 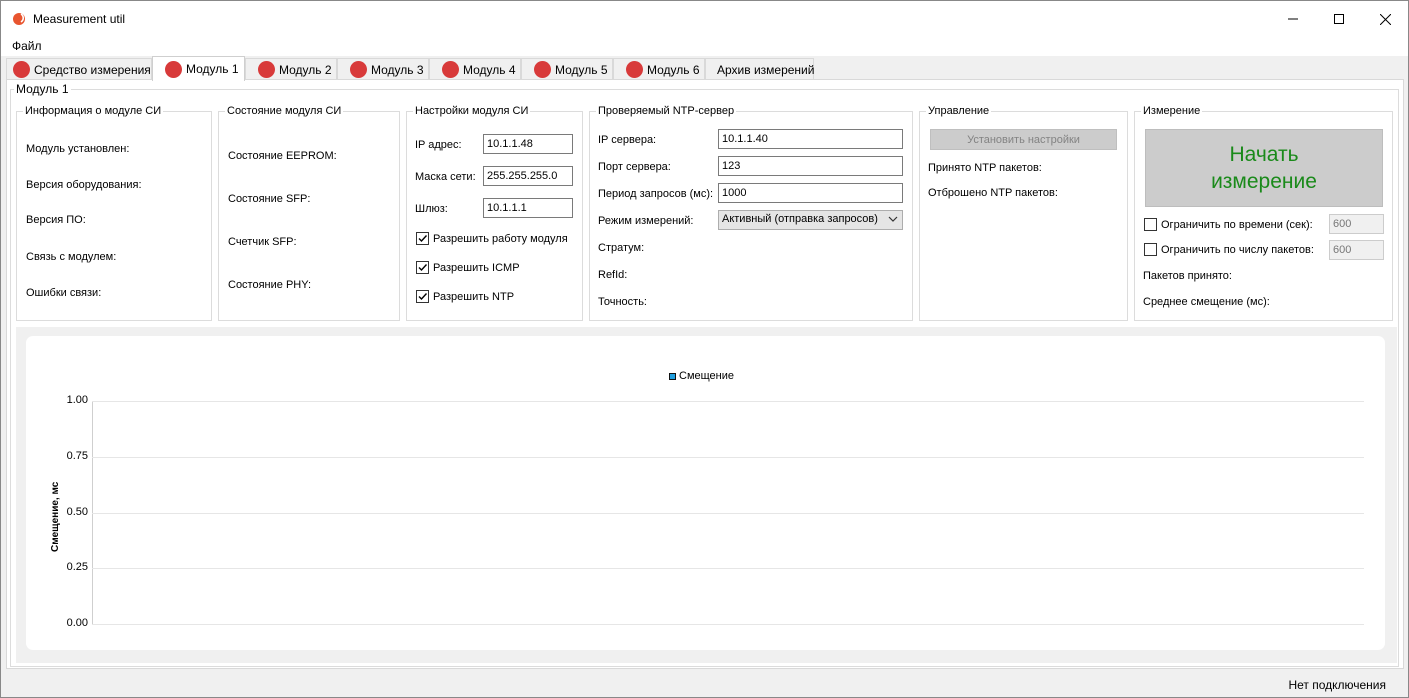 What do you see at coordinates (77, 400) in the screenshot?
I see `y-tick-label: 1.00` at bounding box center [77, 400].